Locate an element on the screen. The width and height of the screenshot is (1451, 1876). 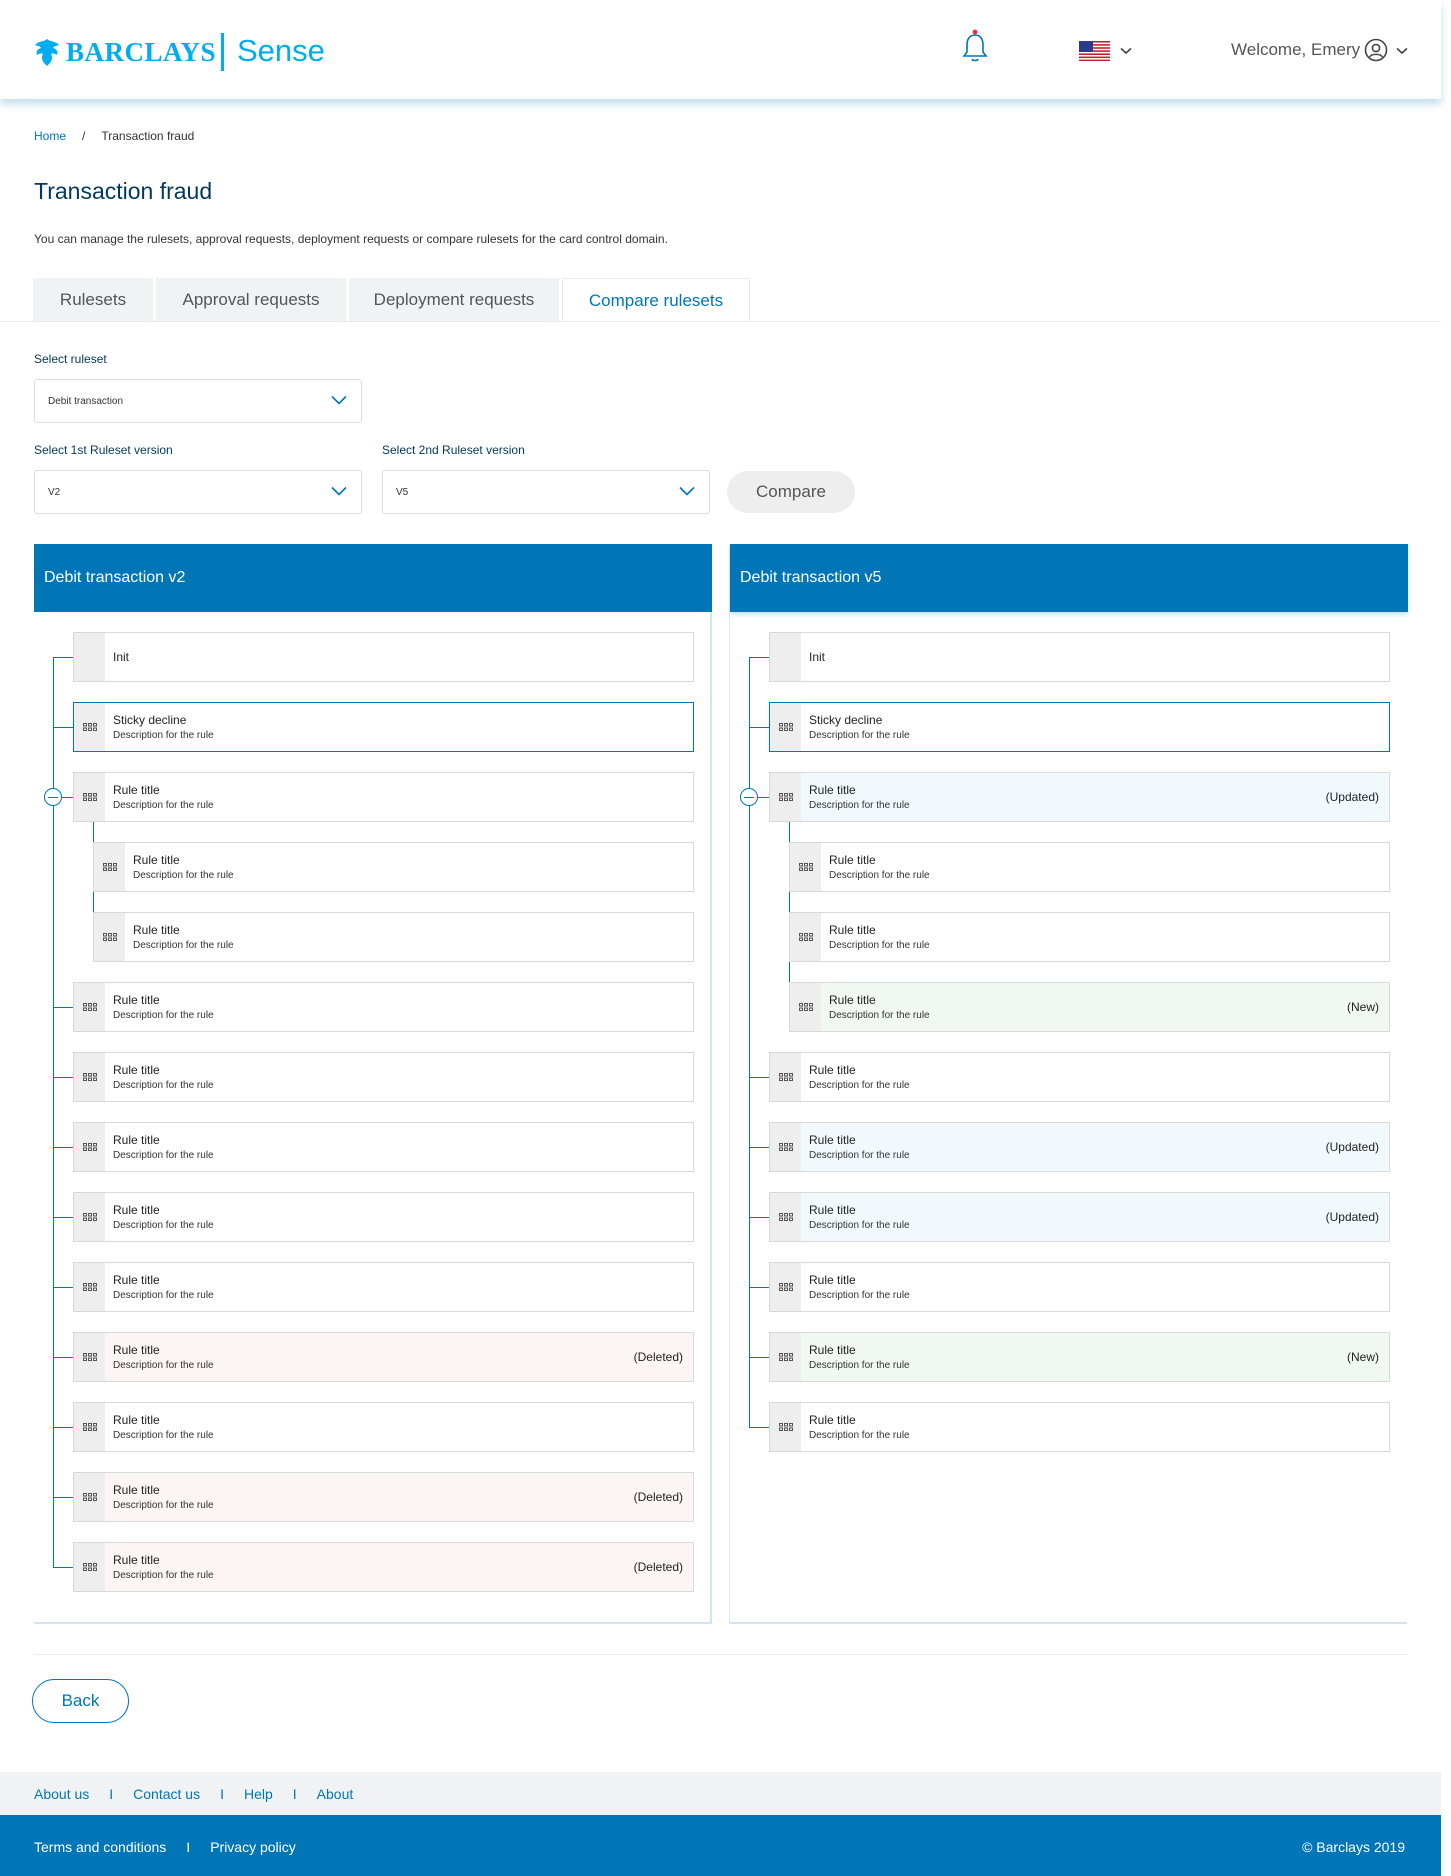
footer-link-help: Help is located at coordinates (258, 1794).